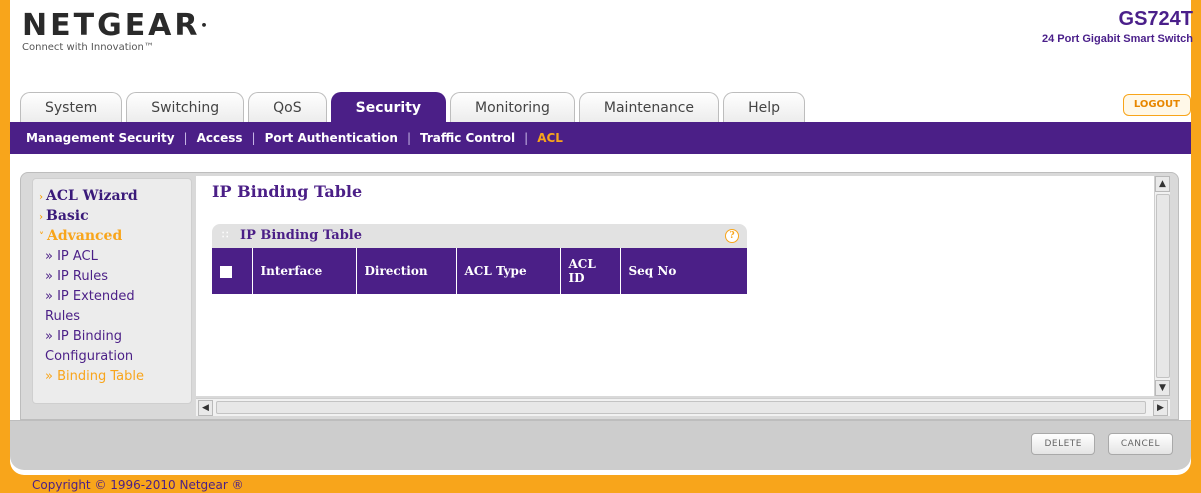 This screenshot has width=1201, height=493. Describe the element at coordinates (112, 377) in the screenshot. I see `sidebar-subitem-binding-table: » Binding Table` at that location.